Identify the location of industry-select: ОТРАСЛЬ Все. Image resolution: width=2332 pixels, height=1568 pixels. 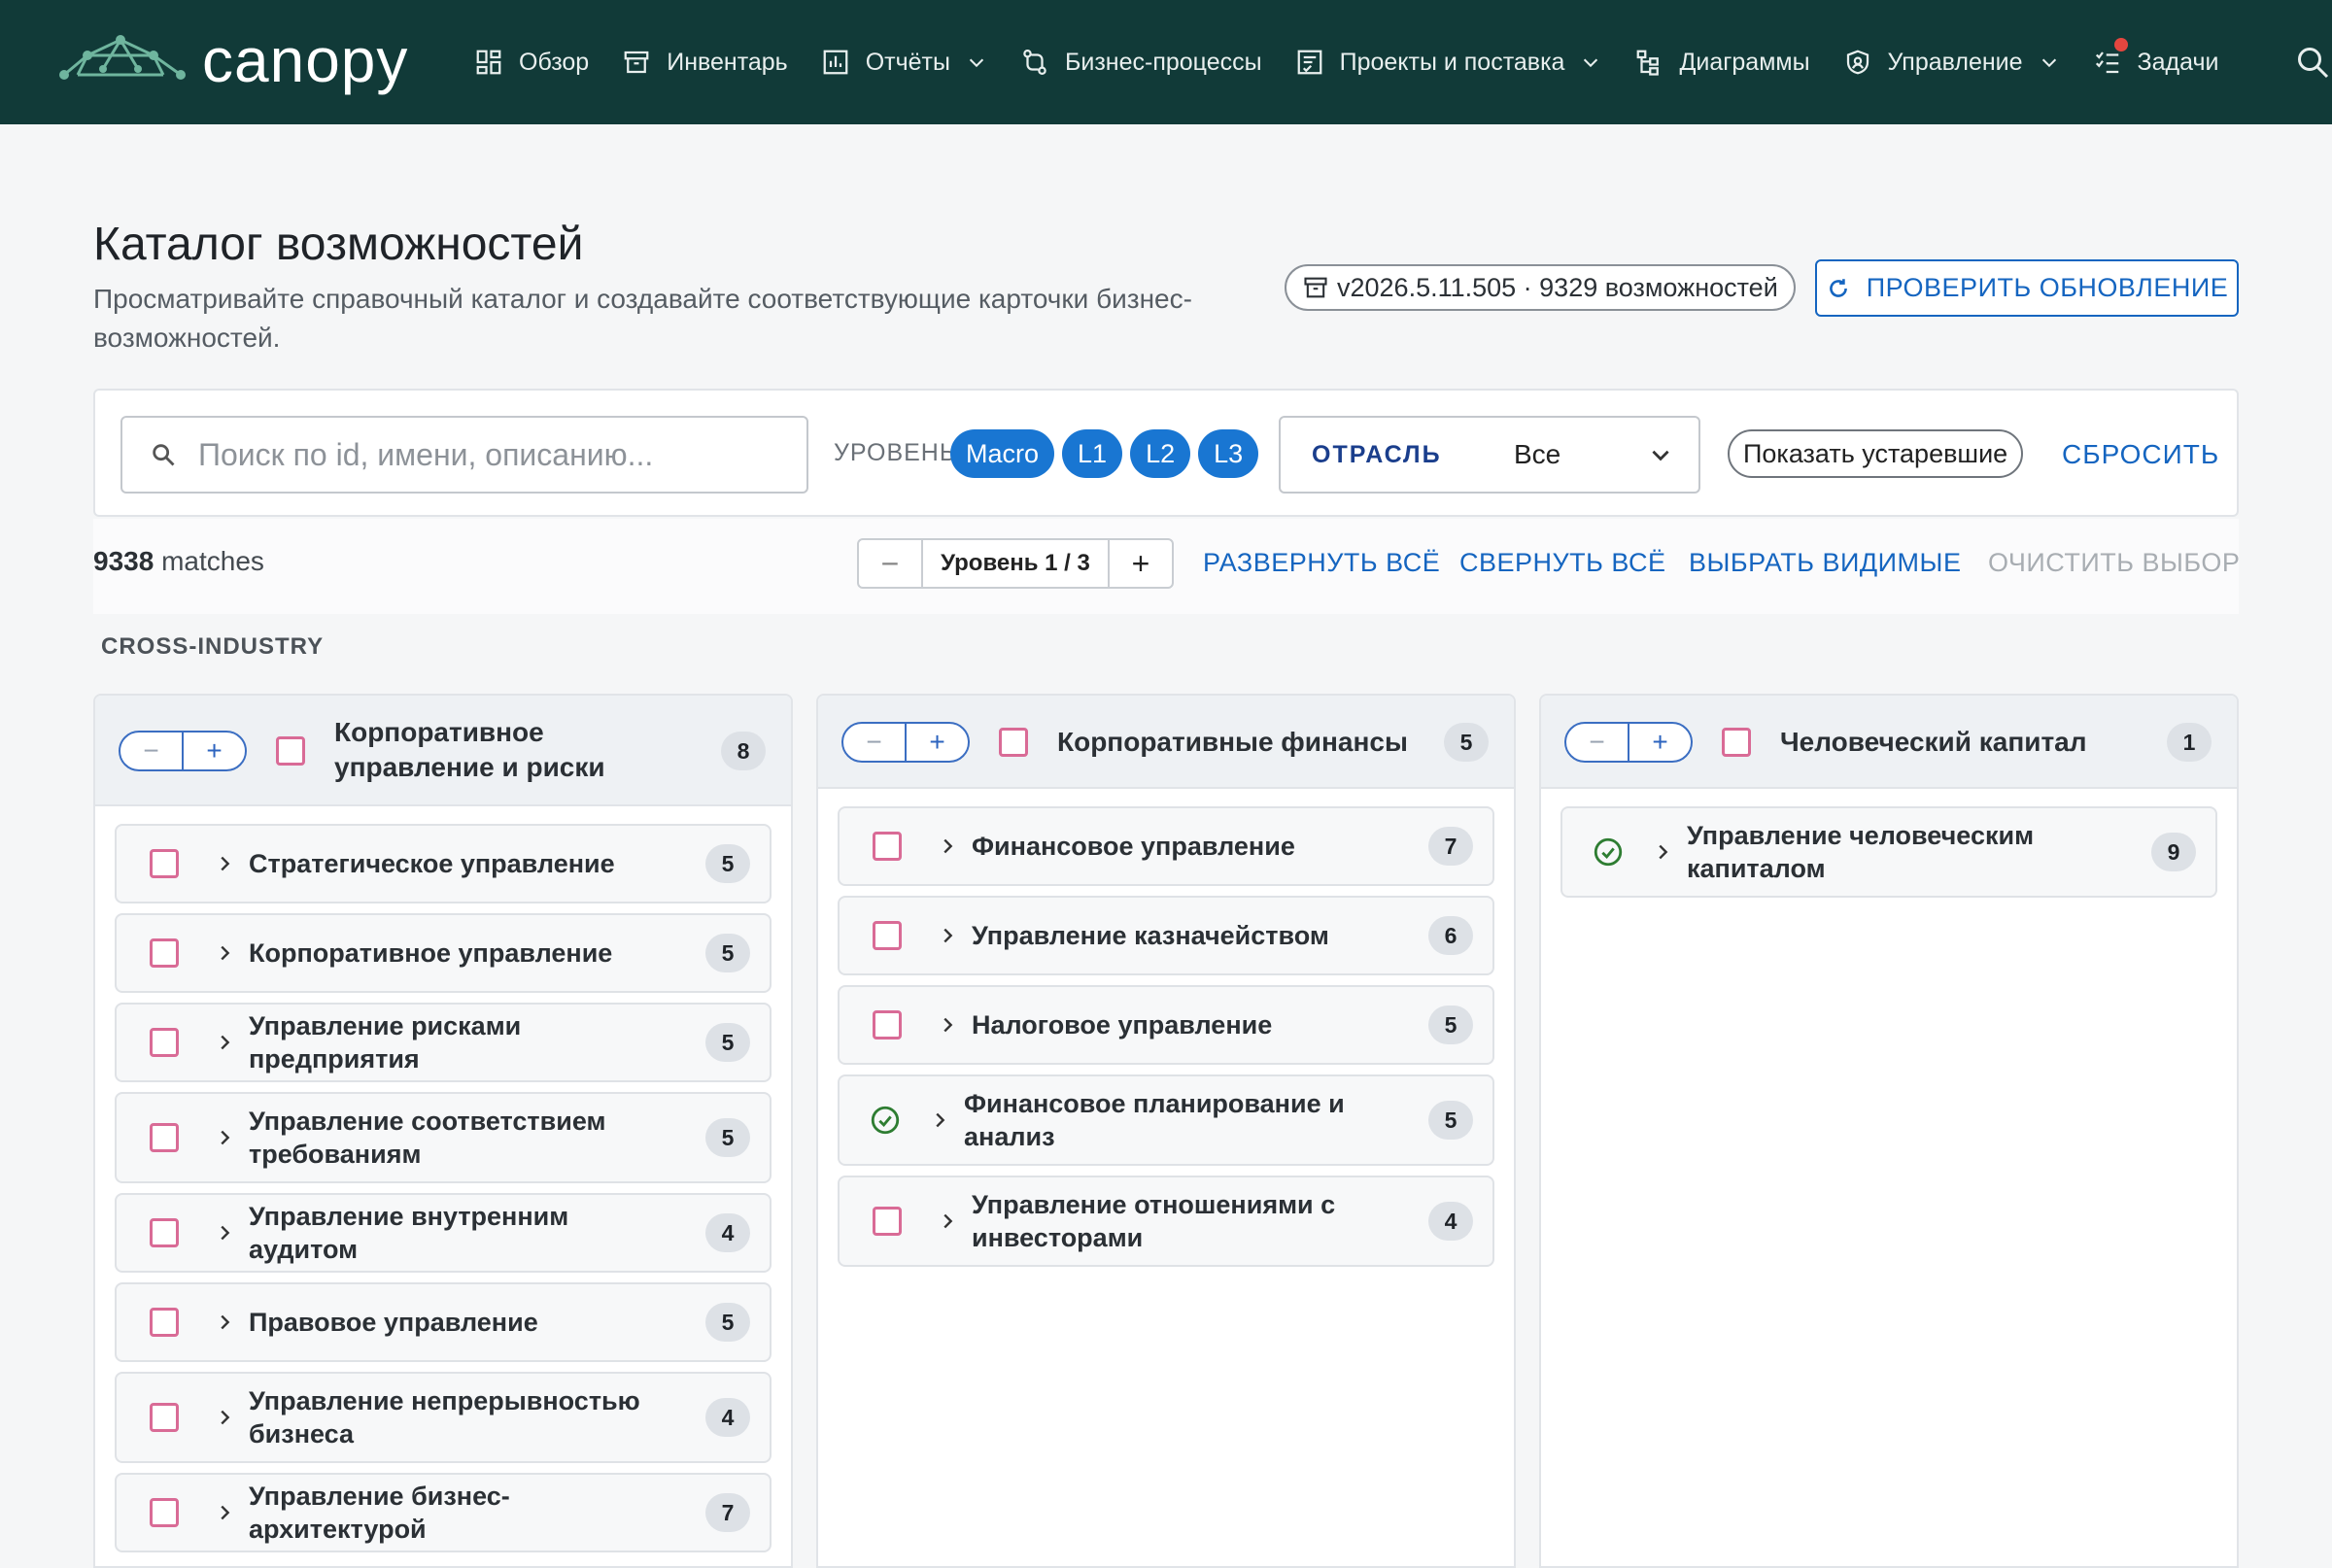
(1489, 455).